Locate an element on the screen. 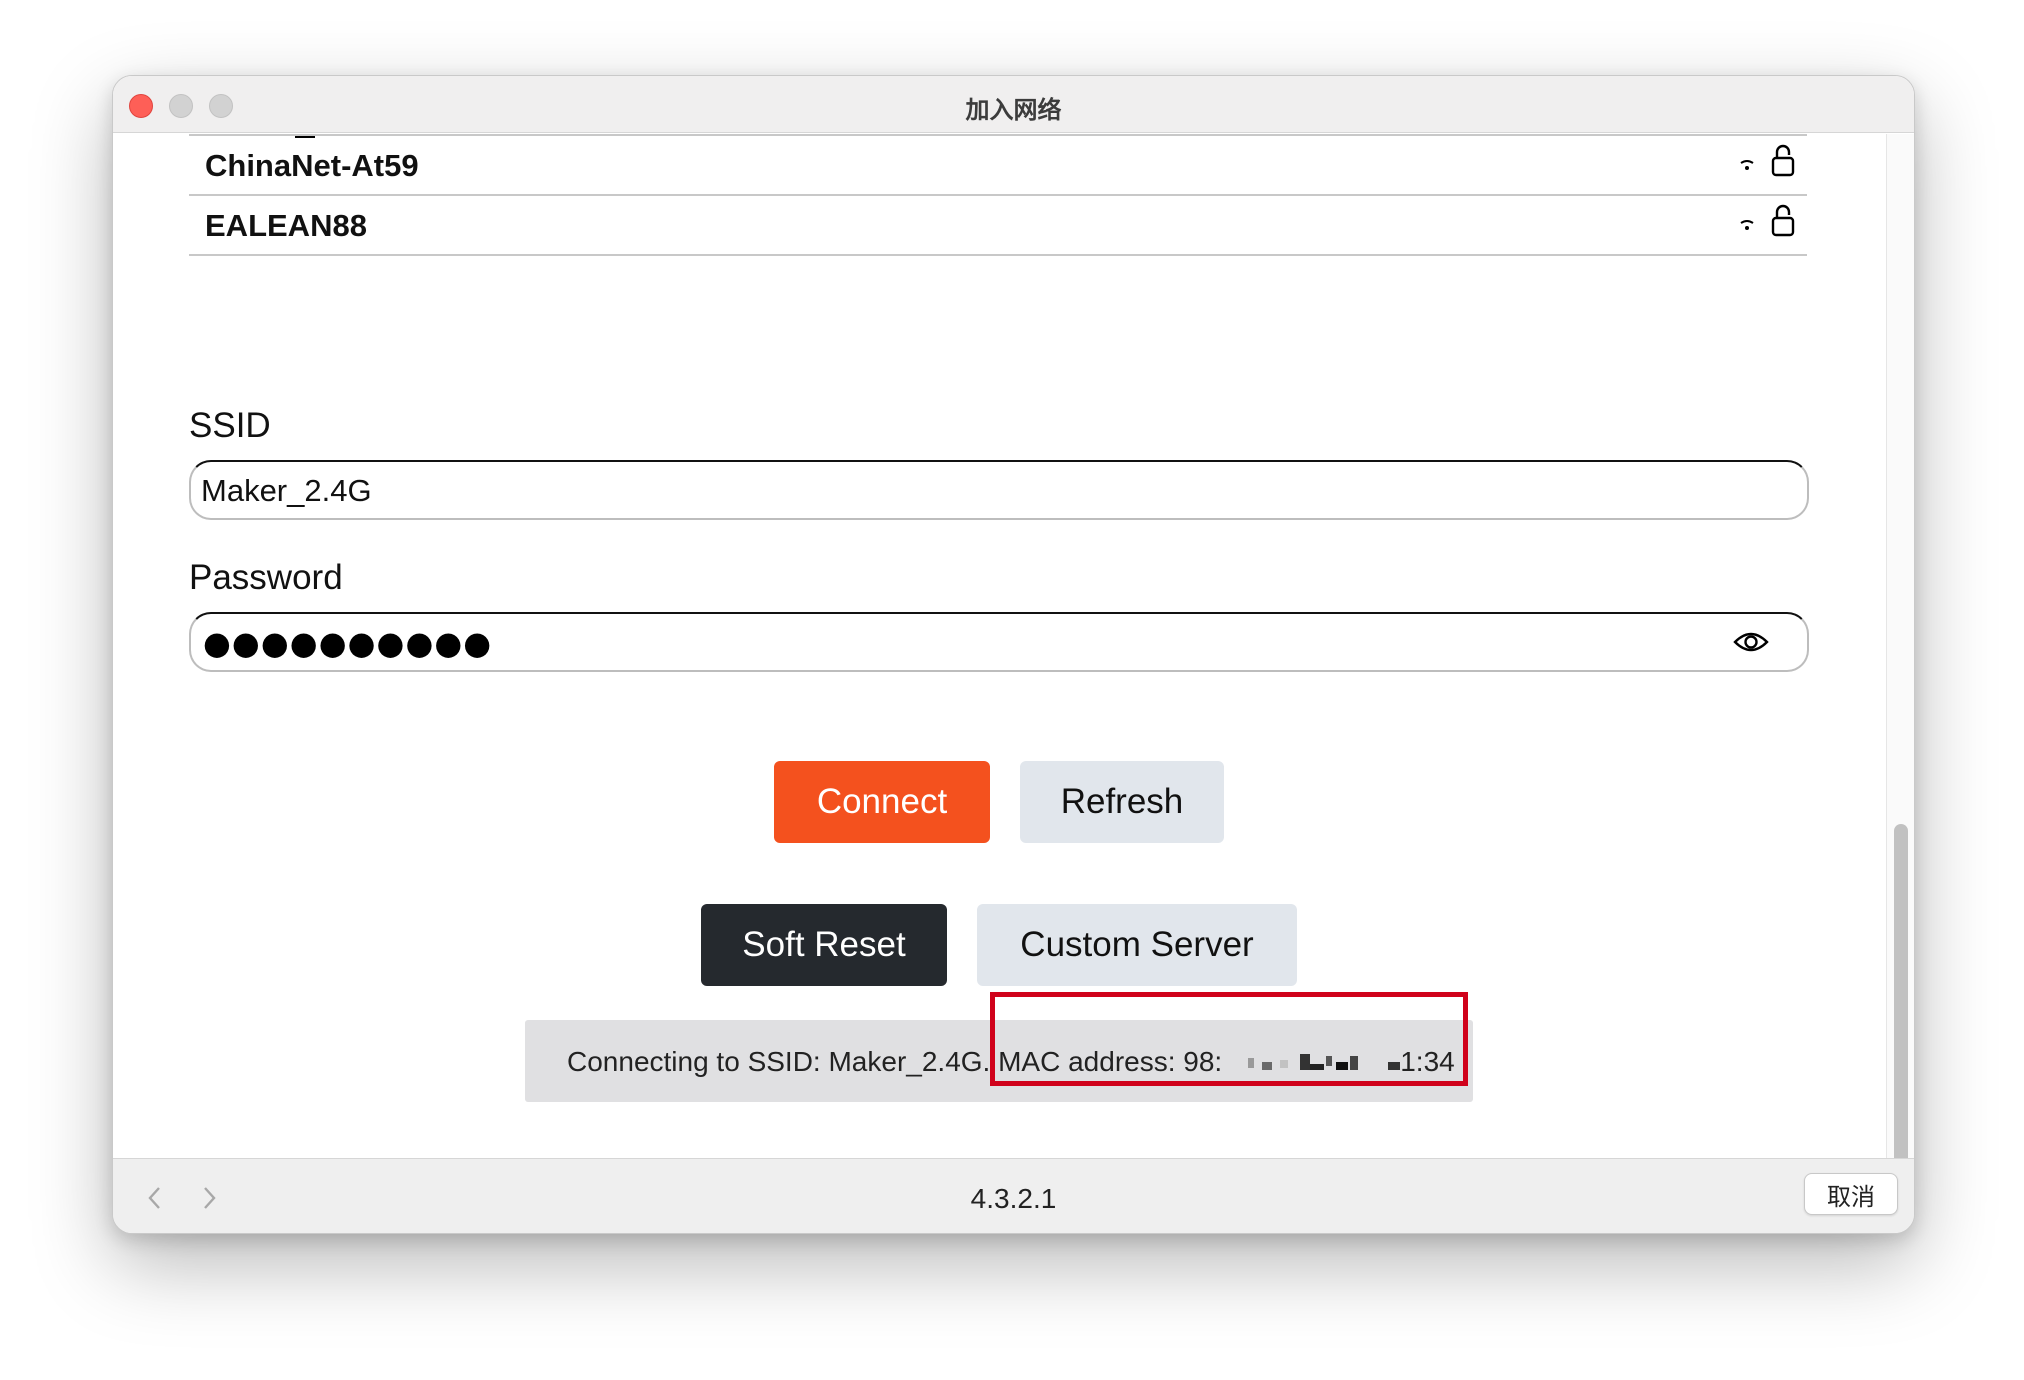 This screenshot has height=1380, width=2024. title-bar: 加入网络 is located at coordinates (1013, 104).